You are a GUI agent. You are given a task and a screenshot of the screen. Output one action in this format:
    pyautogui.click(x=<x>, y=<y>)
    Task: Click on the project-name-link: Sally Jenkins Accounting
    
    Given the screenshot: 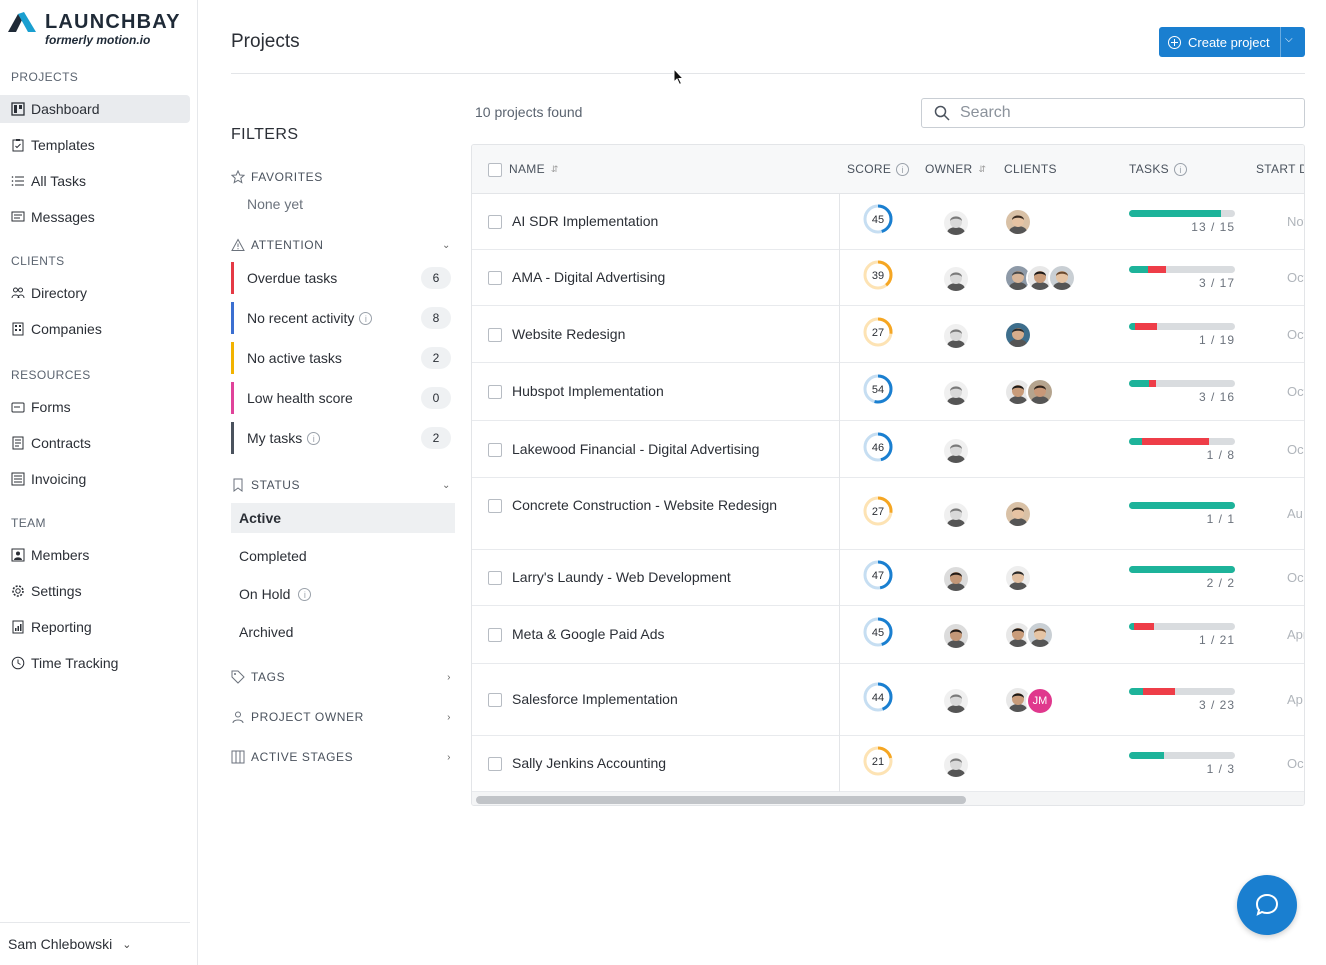 What is the action you would take?
    pyautogui.click(x=589, y=763)
    